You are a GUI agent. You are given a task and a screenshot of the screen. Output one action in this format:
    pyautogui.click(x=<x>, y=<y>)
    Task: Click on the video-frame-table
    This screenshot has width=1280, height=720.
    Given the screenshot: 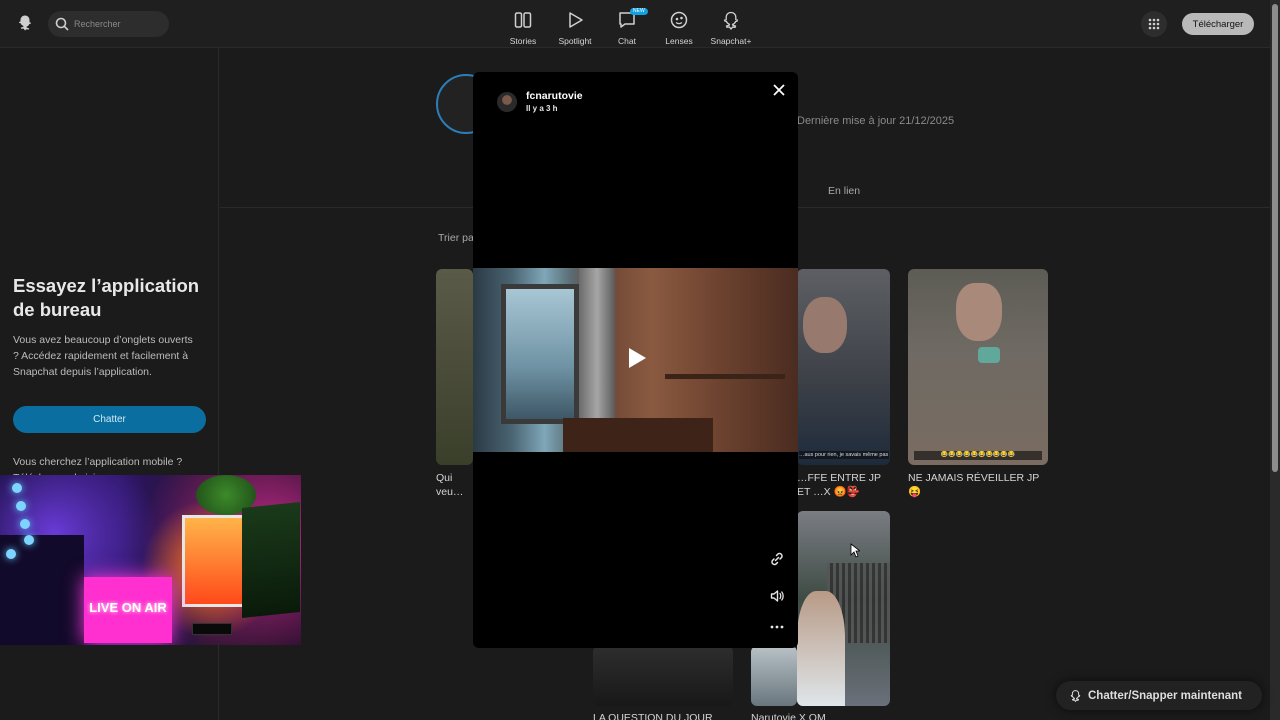 What is the action you would take?
    pyautogui.click(x=638, y=435)
    